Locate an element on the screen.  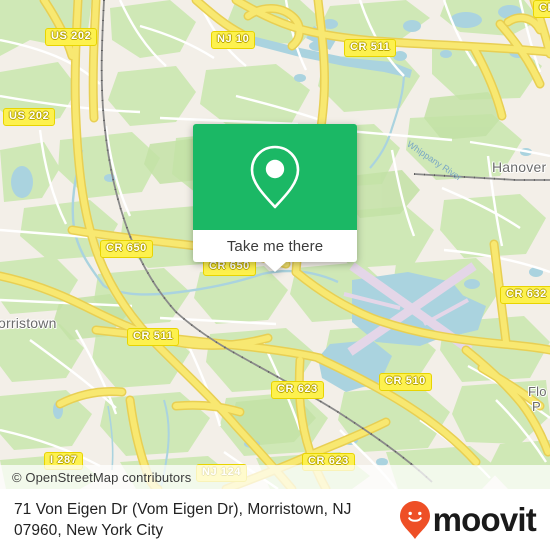
moovit-wordmark: moovit is located at coordinates (484, 519).